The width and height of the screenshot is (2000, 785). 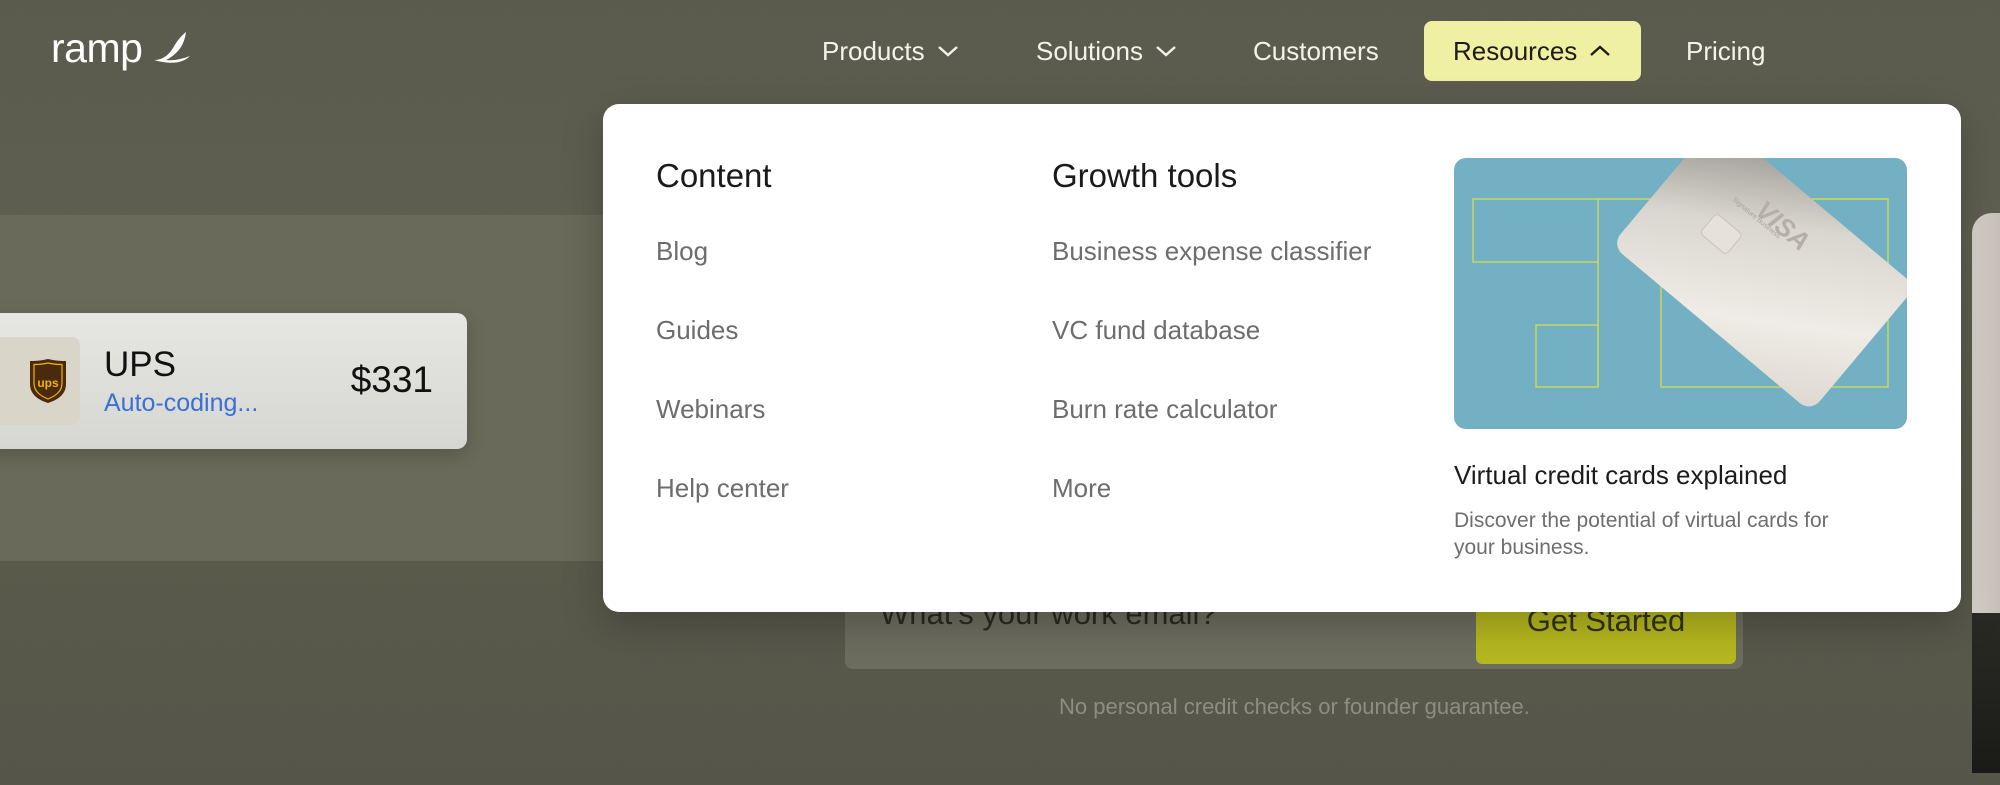 I want to click on link-guides: Guides, so click(x=836, y=354).